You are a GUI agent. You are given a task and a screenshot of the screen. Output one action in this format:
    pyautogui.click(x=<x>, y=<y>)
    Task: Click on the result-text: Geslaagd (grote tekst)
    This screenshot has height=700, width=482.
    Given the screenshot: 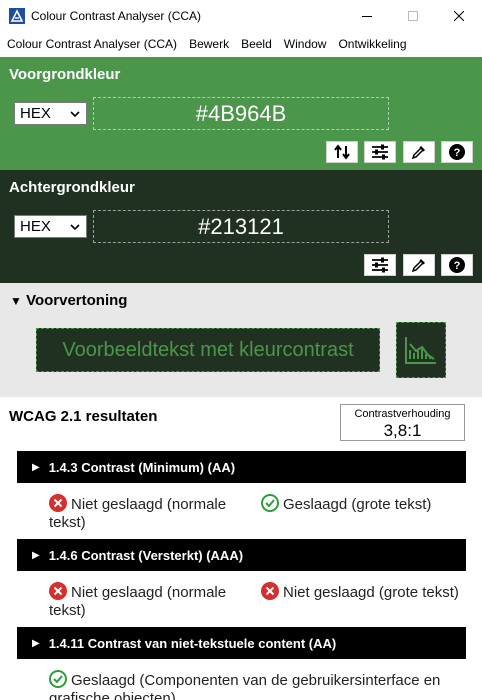 What is the action you would take?
    pyautogui.click(x=357, y=504)
    